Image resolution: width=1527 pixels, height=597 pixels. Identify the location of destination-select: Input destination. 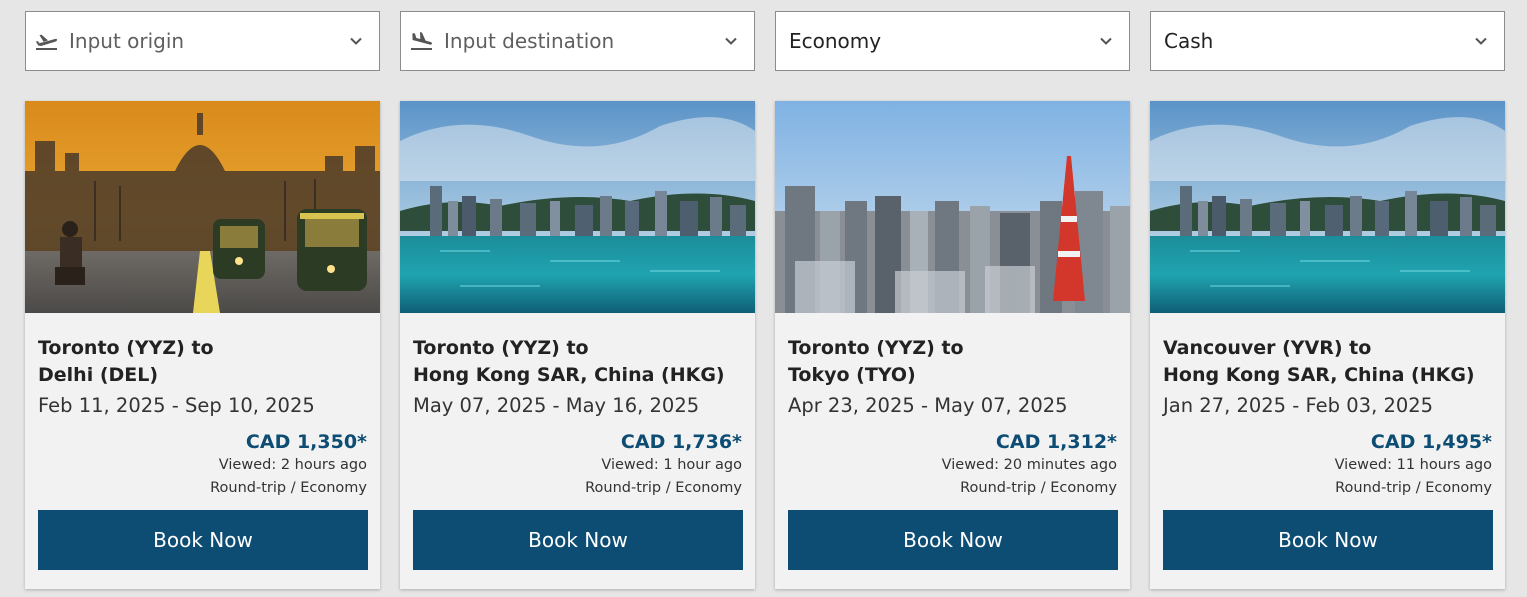
(577, 41).